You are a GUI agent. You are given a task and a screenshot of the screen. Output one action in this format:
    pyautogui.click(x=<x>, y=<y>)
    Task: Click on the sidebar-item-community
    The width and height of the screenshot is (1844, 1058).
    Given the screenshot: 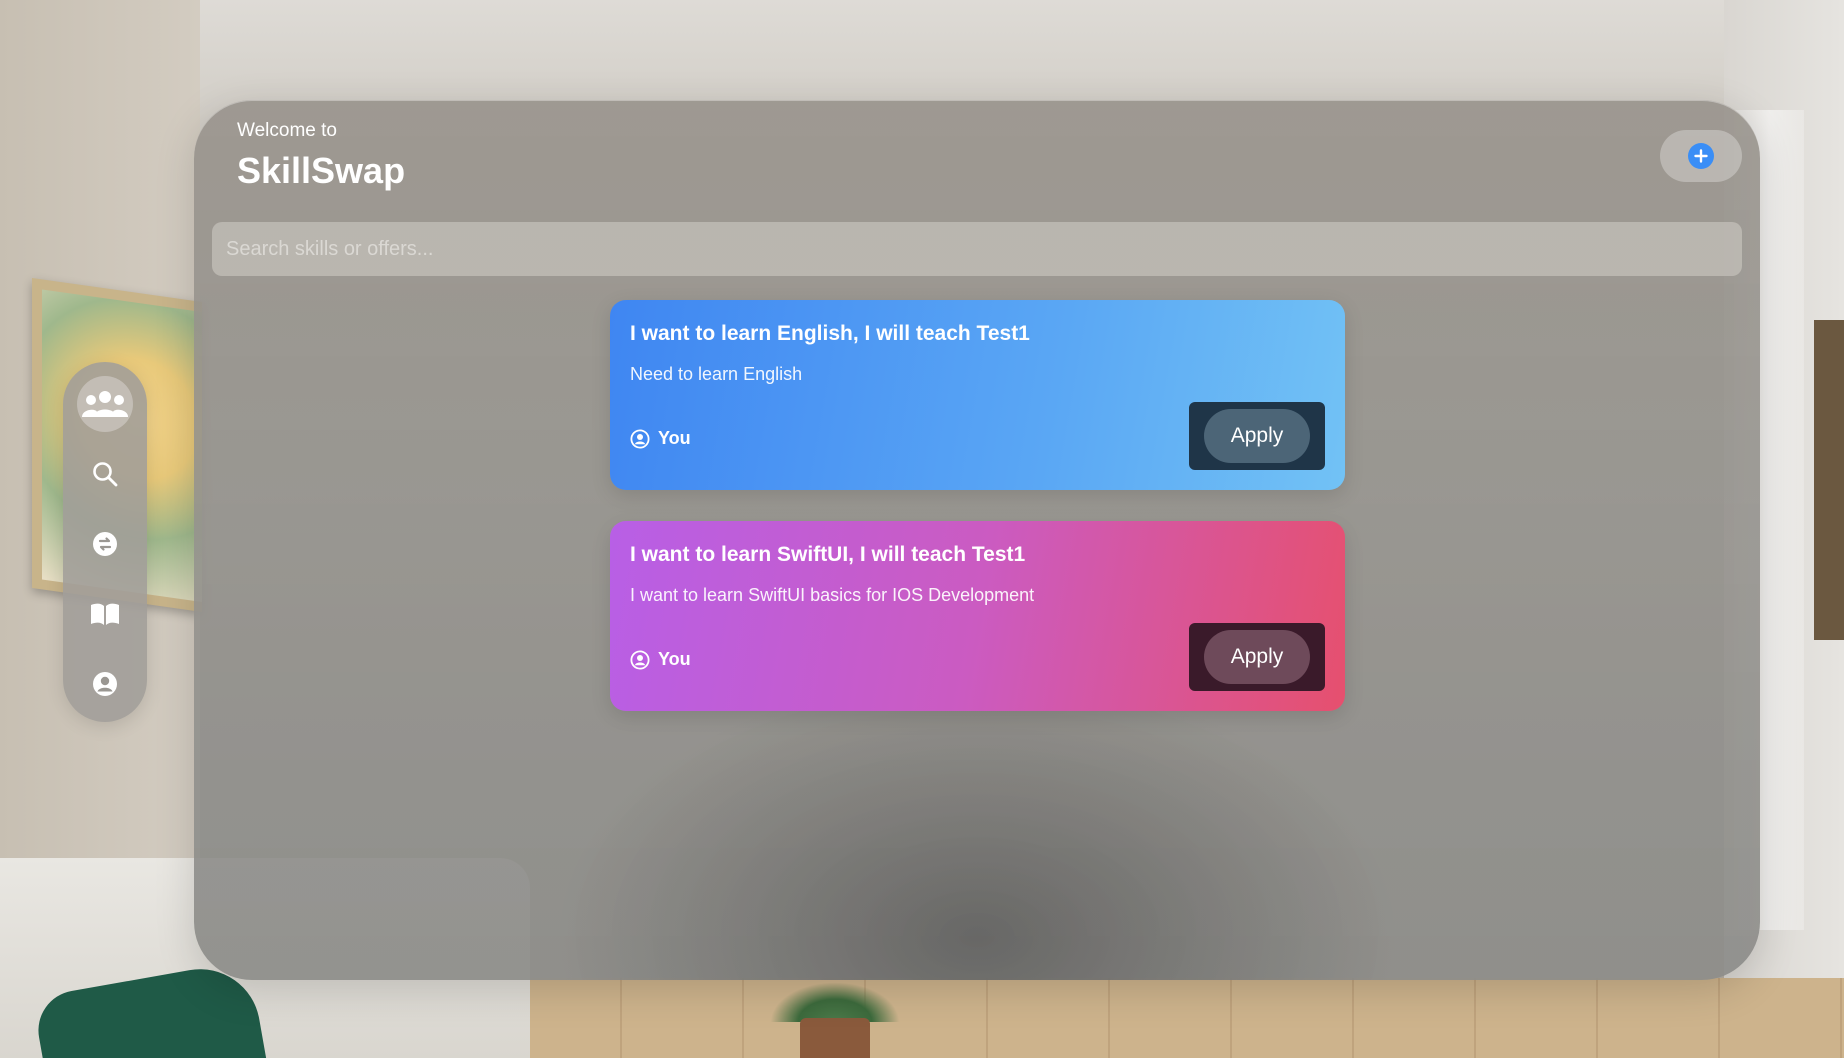 What is the action you would take?
    pyautogui.click(x=105, y=404)
    